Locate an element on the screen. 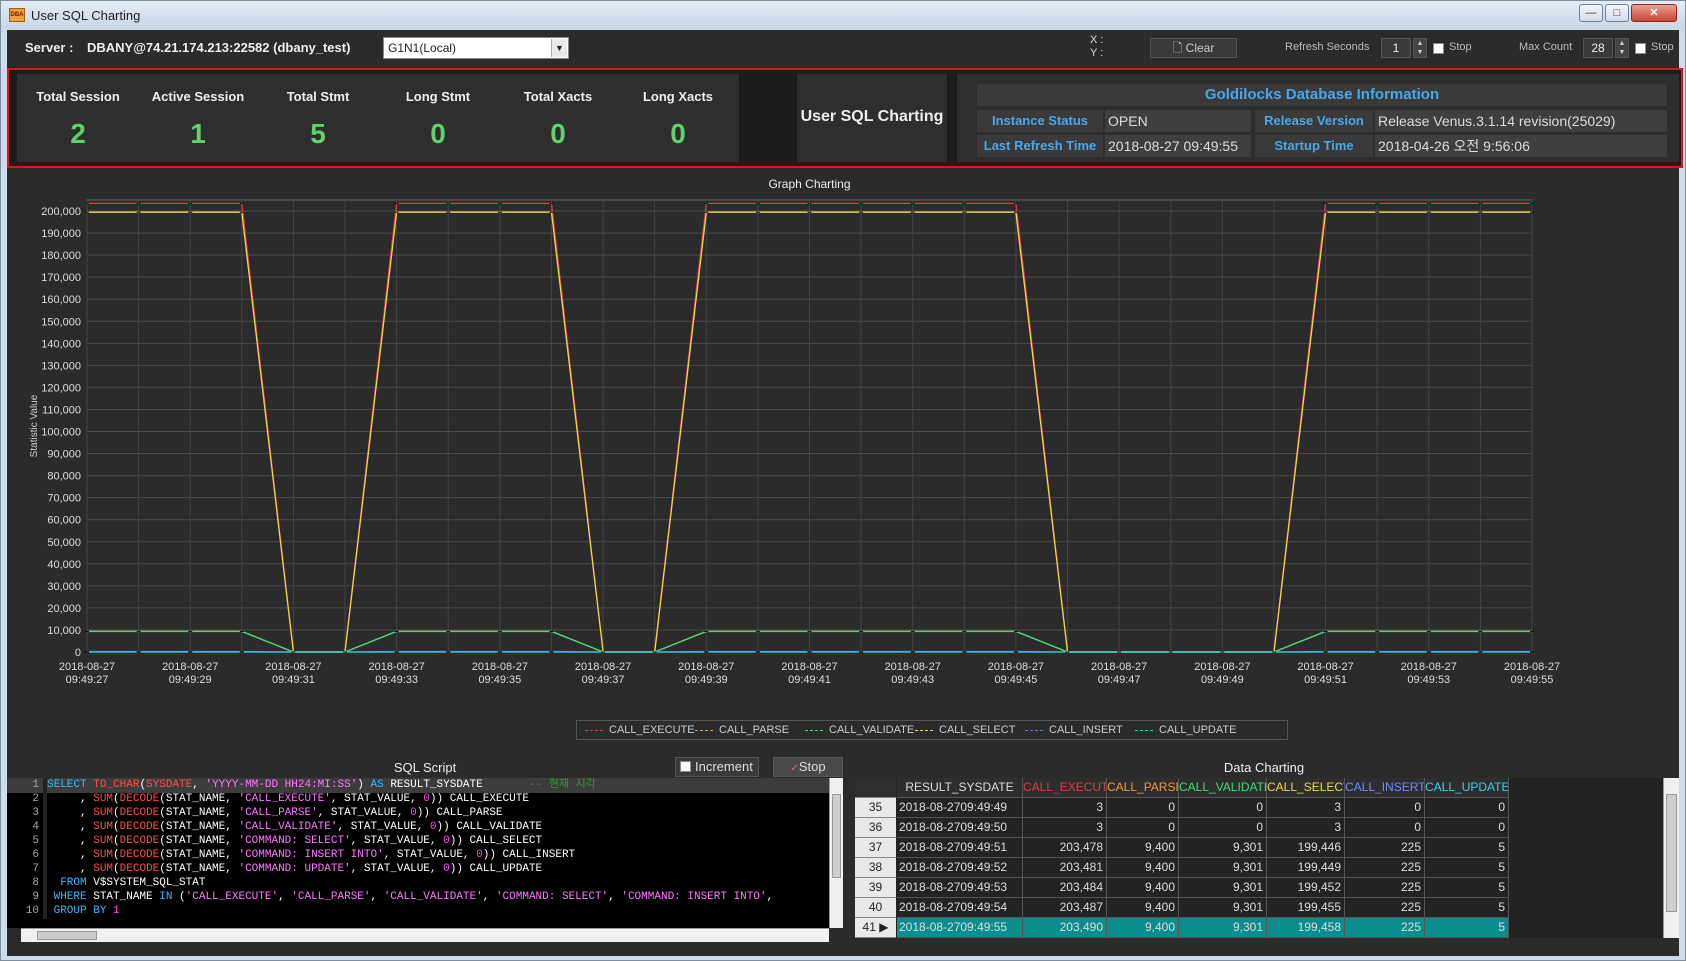 The height and width of the screenshot is (961, 1686). table-cell: 203,481 is located at coordinates (1065, 868).